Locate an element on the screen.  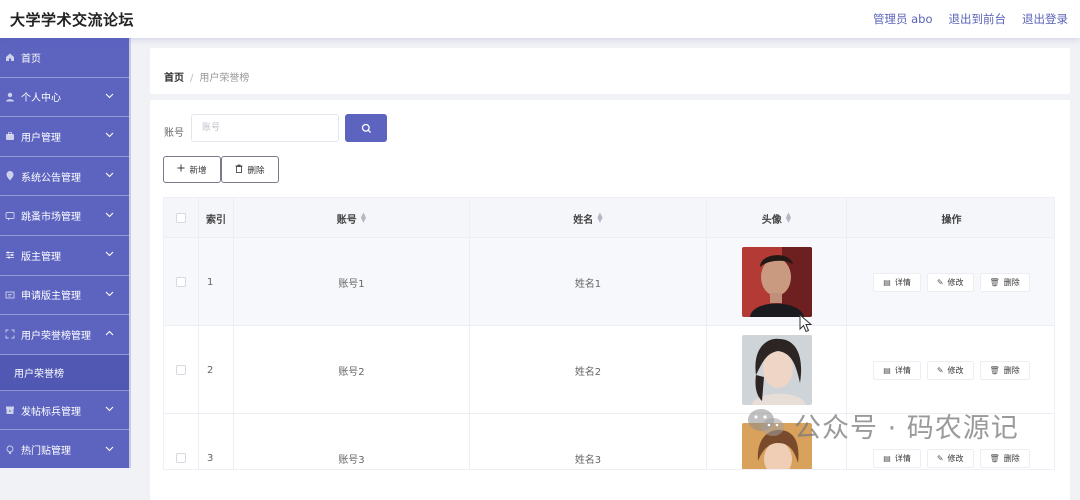
cell-account: 账号2 is located at coordinates (352, 370).